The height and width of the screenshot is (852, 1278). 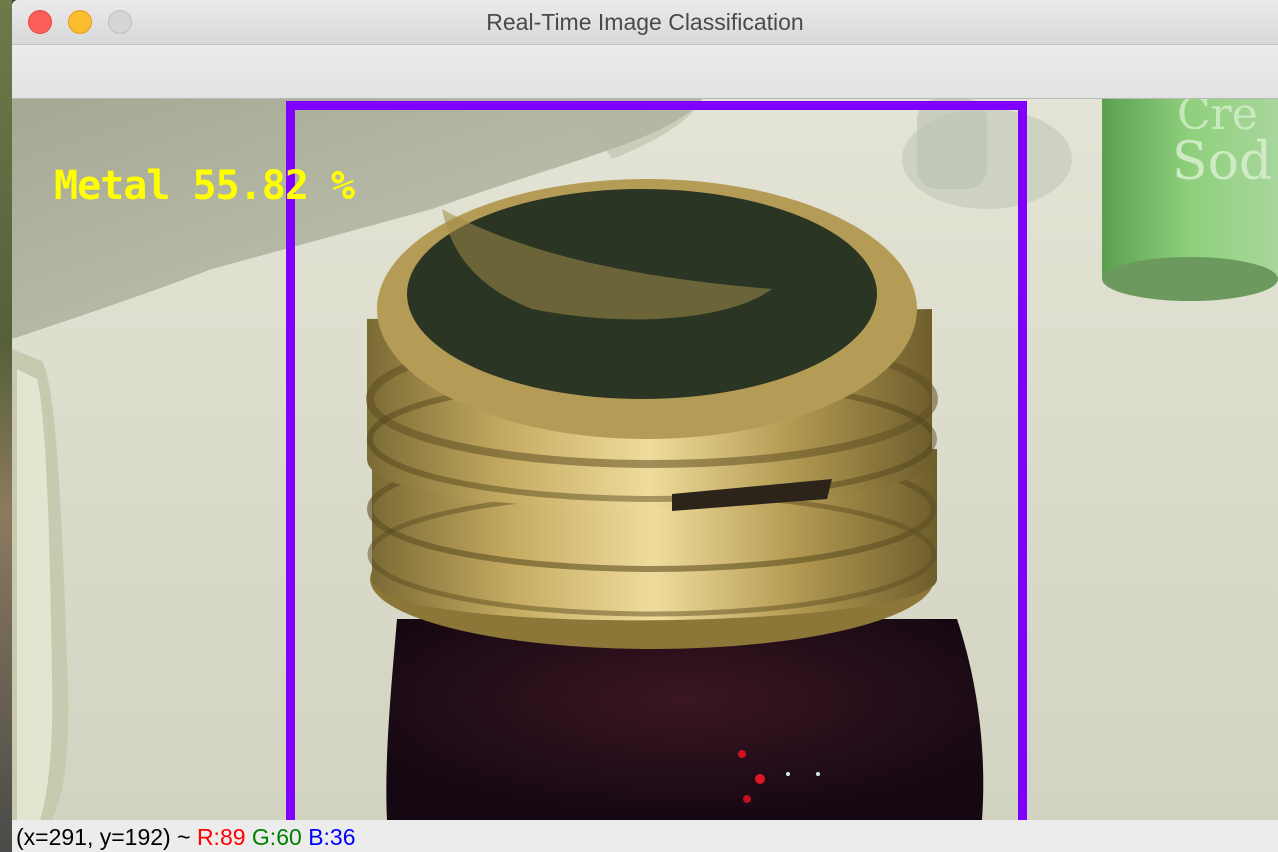 What do you see at coordinates (103, 837) in the screenshot?
I see `cursor-coordinates: (x=291, y=192) ~` at bounding box center [103, 837].